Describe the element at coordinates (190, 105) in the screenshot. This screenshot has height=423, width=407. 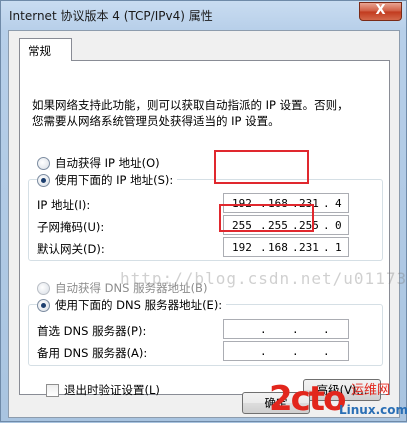
I see `description-line-1: 如果网络支持此功能，则可以获取自动指派的 IP 设置。否则，` at that location.